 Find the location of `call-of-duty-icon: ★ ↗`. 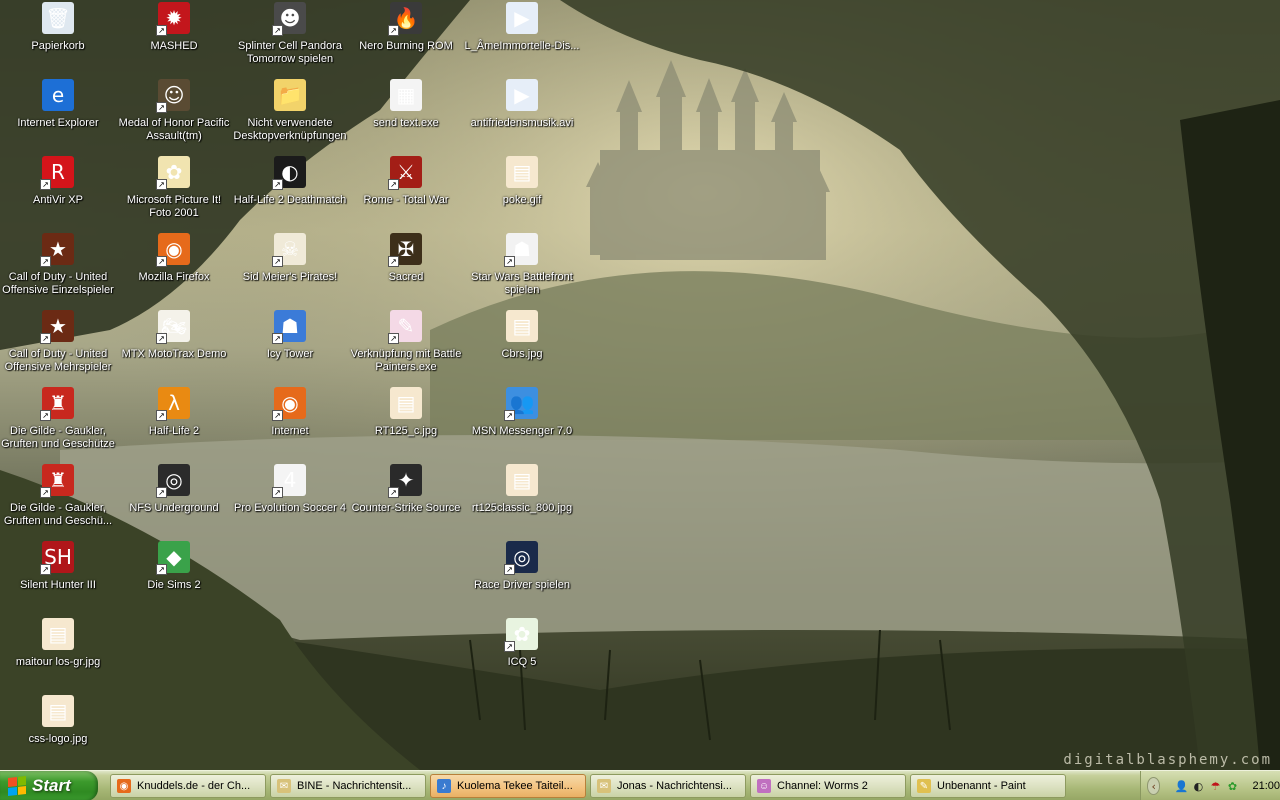

call-of-duty-icon: ★ ↗ is located at coordinates (57, 250).